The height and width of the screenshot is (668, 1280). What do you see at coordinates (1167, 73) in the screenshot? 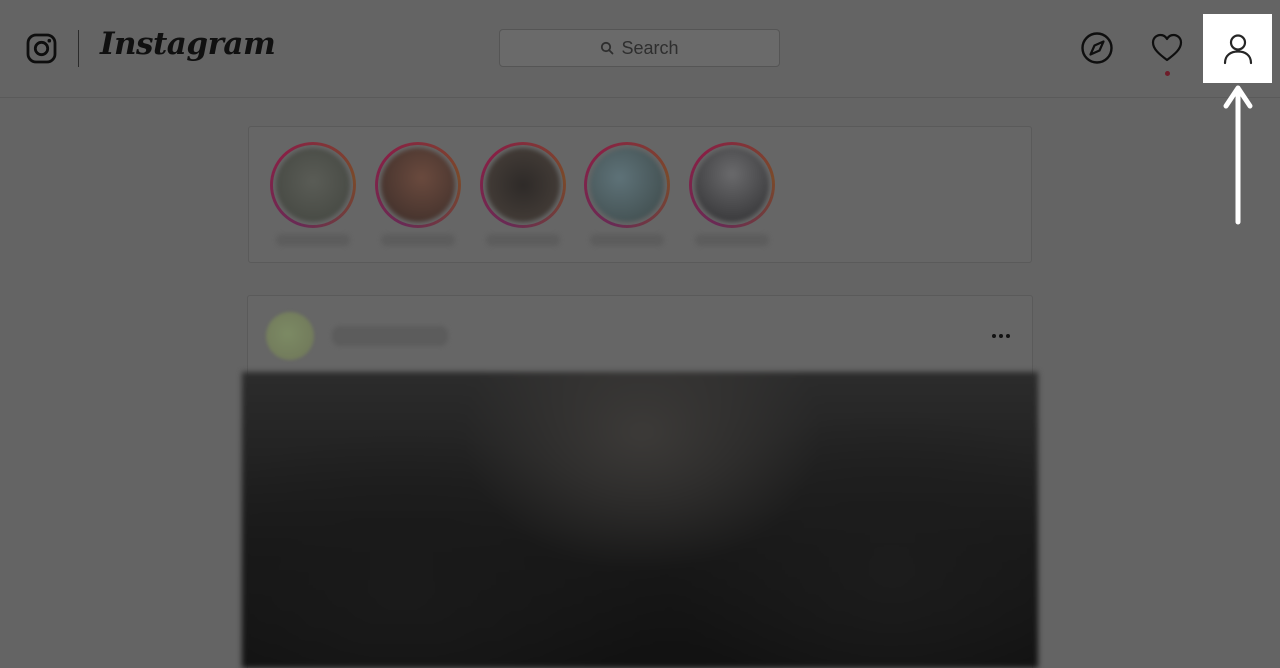
I see `notification-dot` at bounding box center [1167, 73].